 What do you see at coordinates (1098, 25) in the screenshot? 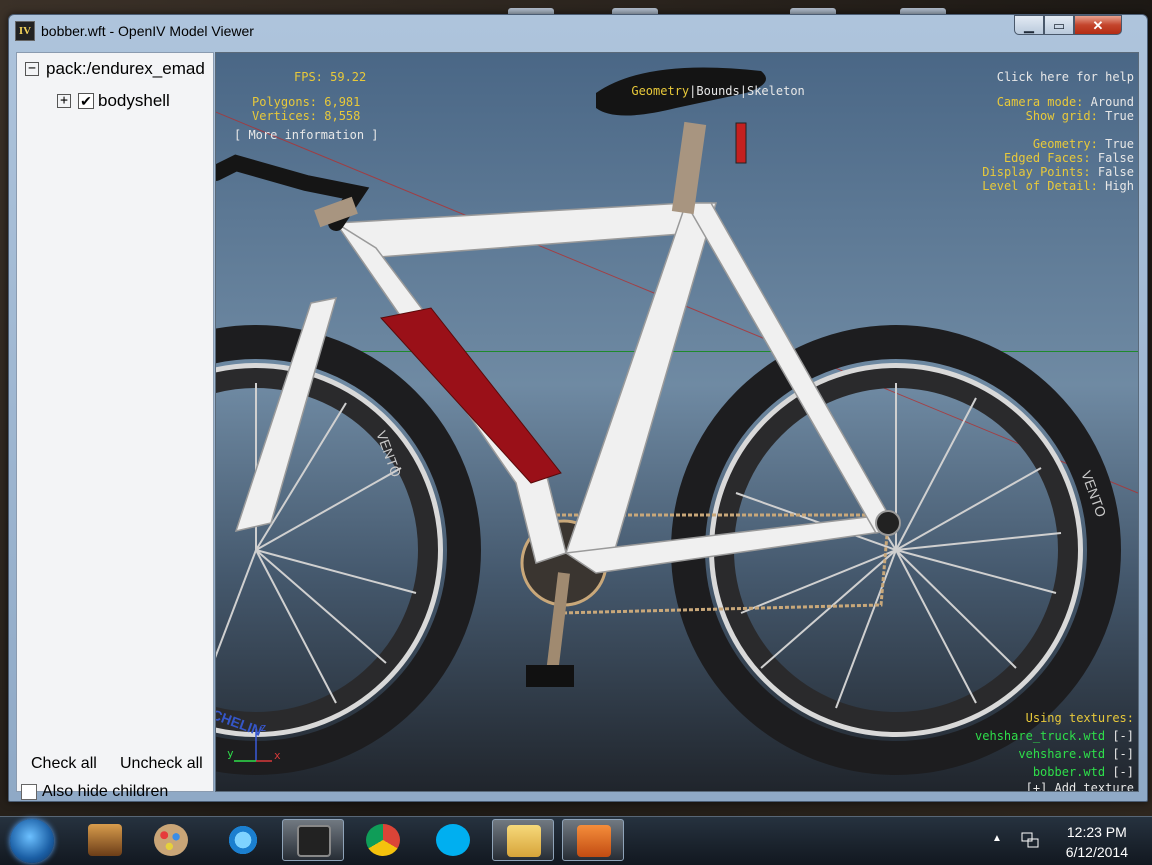
I see `close-button: ✕` at bounding box center [1098, 25].